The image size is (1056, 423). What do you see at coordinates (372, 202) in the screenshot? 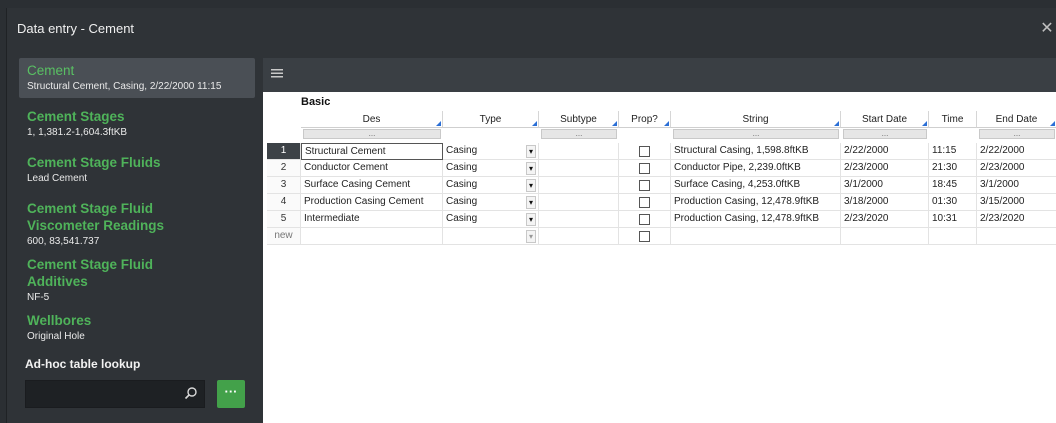
I see `cell-des: Production Casing Cement` at bounding box center [372, 202].